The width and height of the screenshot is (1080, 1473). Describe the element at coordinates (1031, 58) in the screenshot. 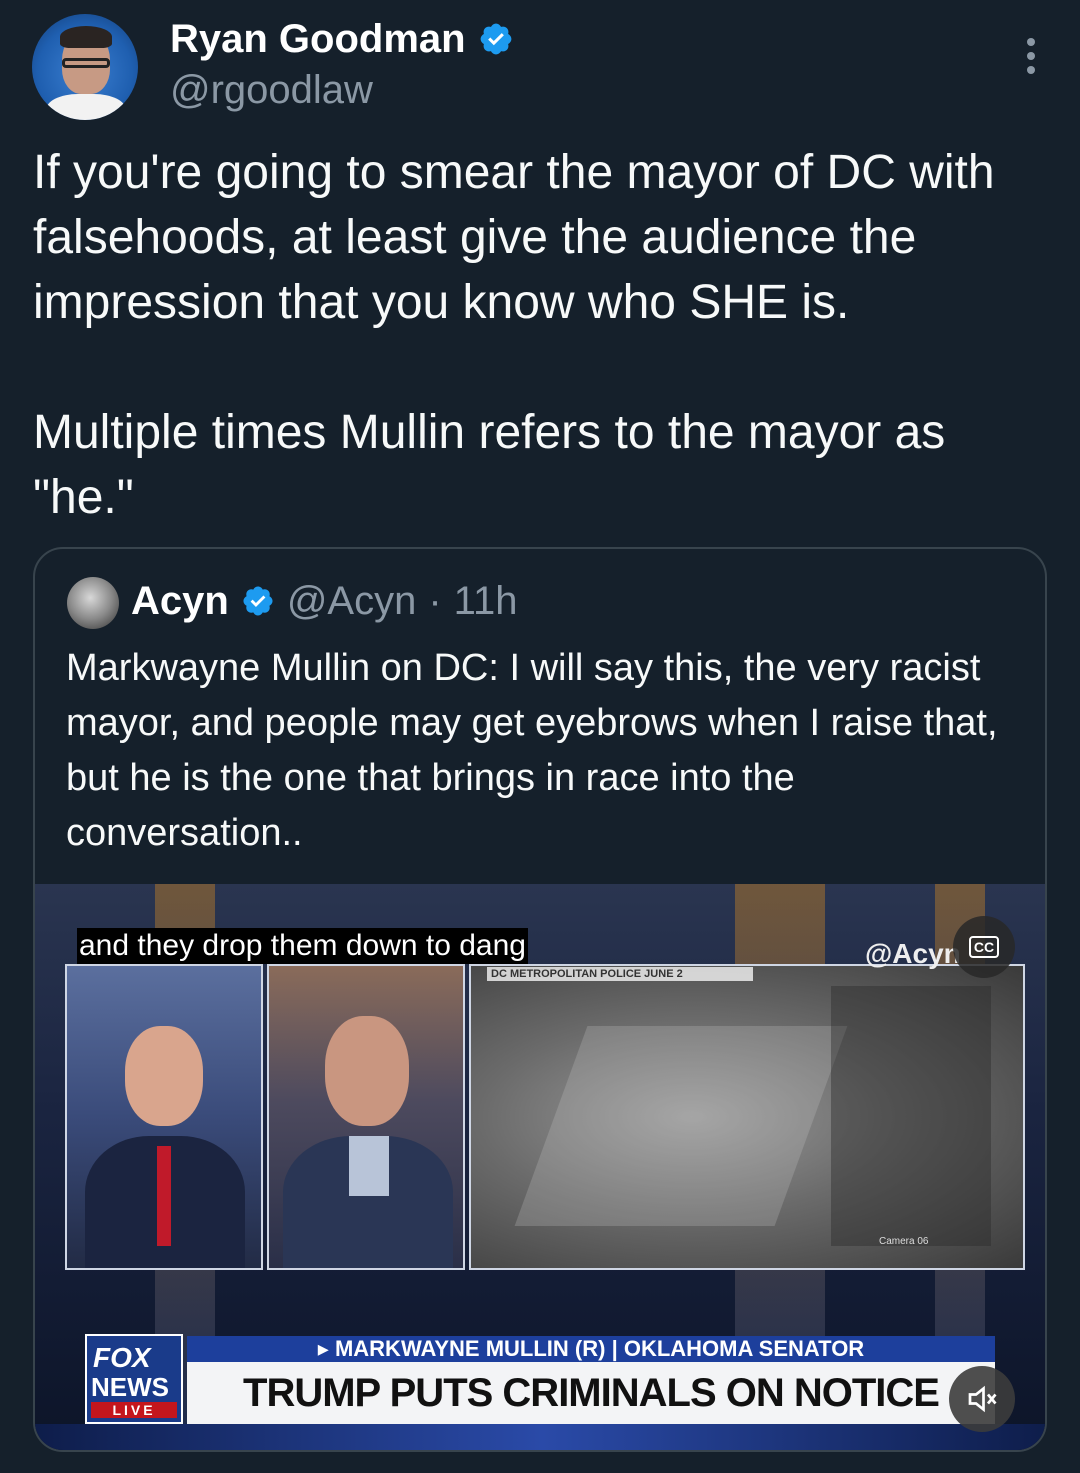

I see `more-options-icon` at that location.